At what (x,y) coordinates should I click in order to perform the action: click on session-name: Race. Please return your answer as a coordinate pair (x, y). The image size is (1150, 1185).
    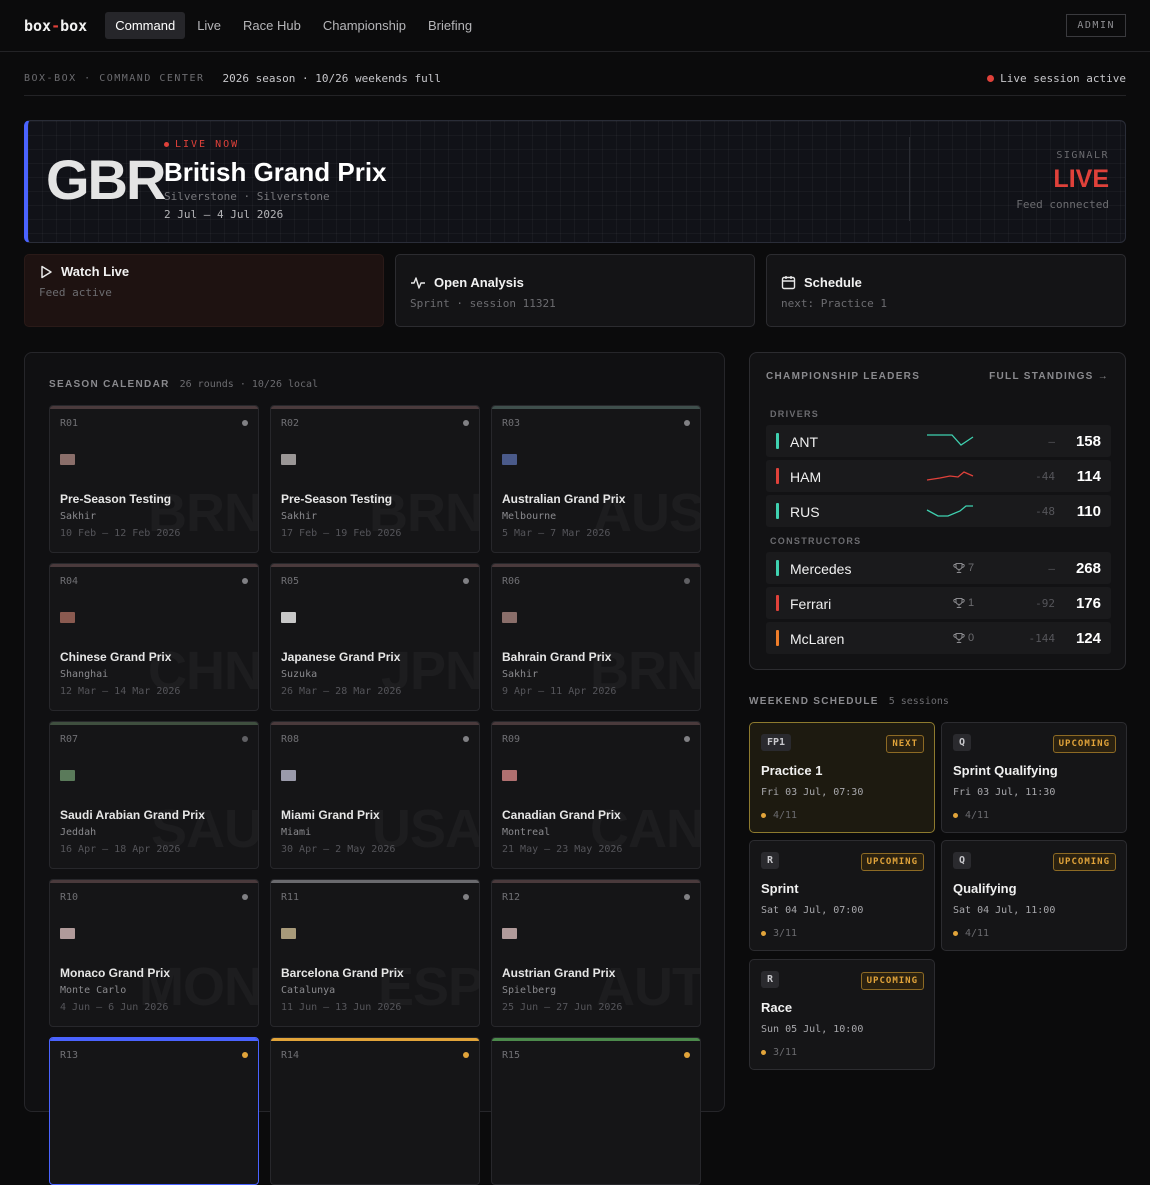
    Looking at the image, I should click on (777, 1007).